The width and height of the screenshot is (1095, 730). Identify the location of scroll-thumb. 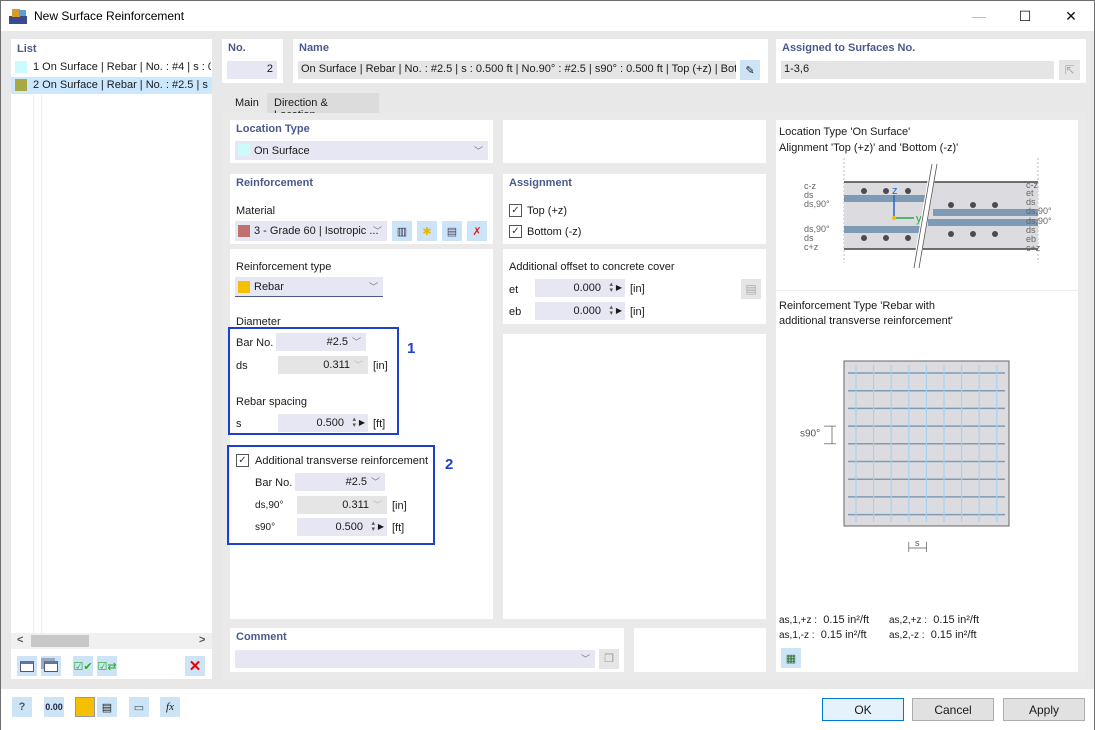
(60, 641).